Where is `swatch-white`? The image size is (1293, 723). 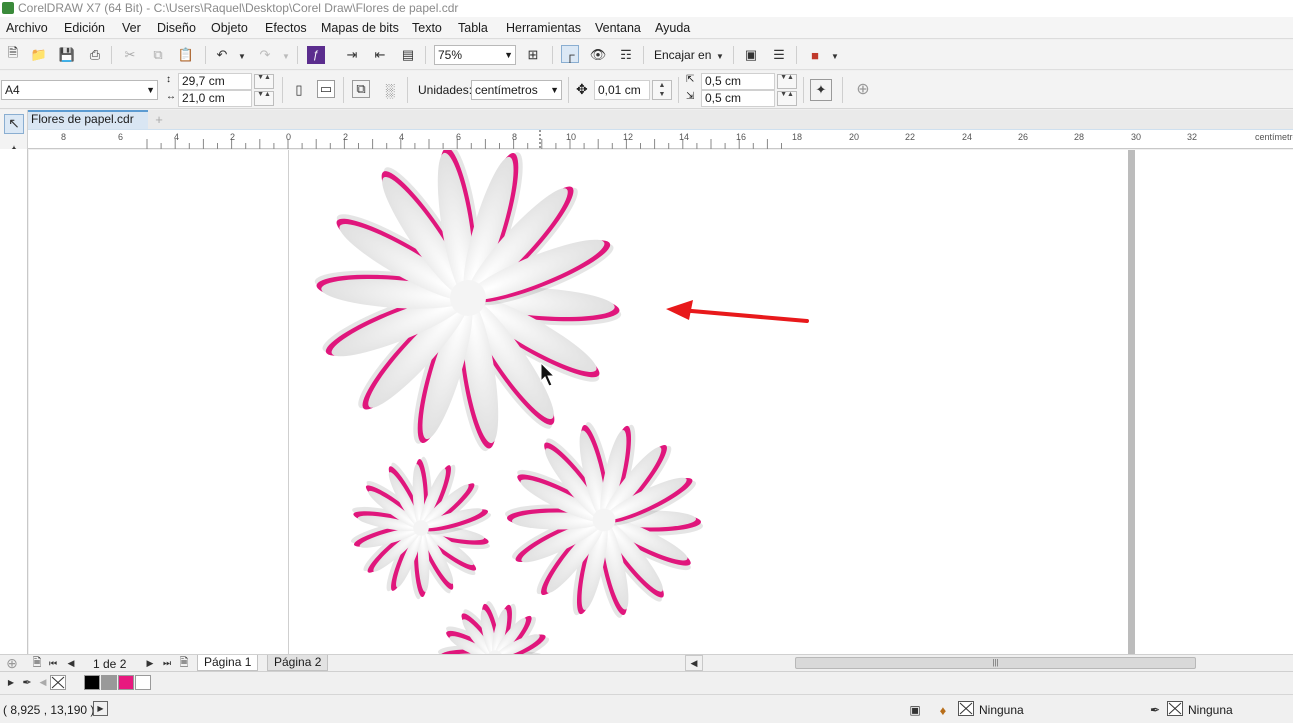
swatch-white is located at coordinates (143, 682).